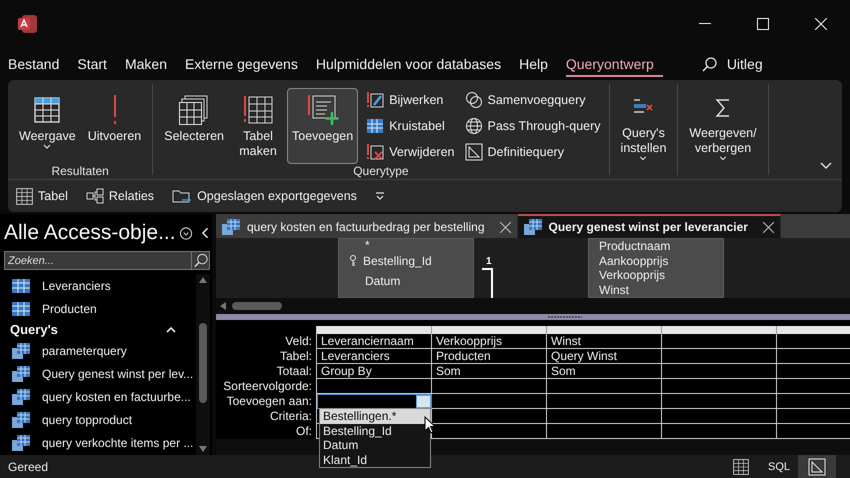 Image resolution: width=850 pixels, height=478 pixels. I want to click on field-name: Productnaam, so click(656, 246).